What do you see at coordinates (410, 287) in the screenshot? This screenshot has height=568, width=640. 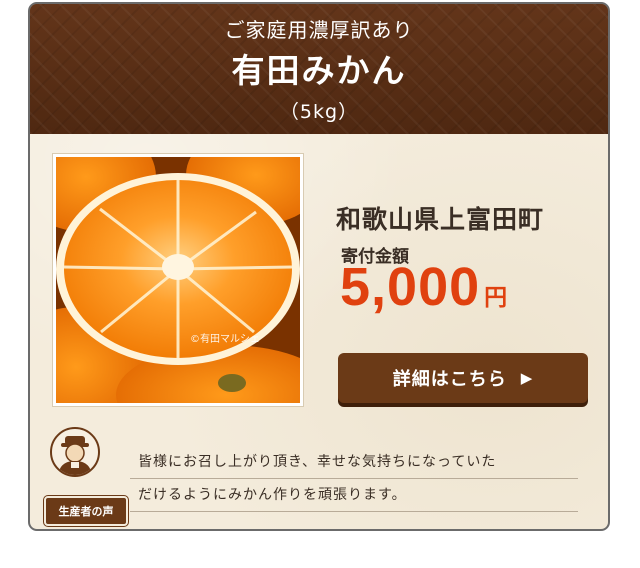 I see `price-amount: 5,000` at bounding box center [410, 287].